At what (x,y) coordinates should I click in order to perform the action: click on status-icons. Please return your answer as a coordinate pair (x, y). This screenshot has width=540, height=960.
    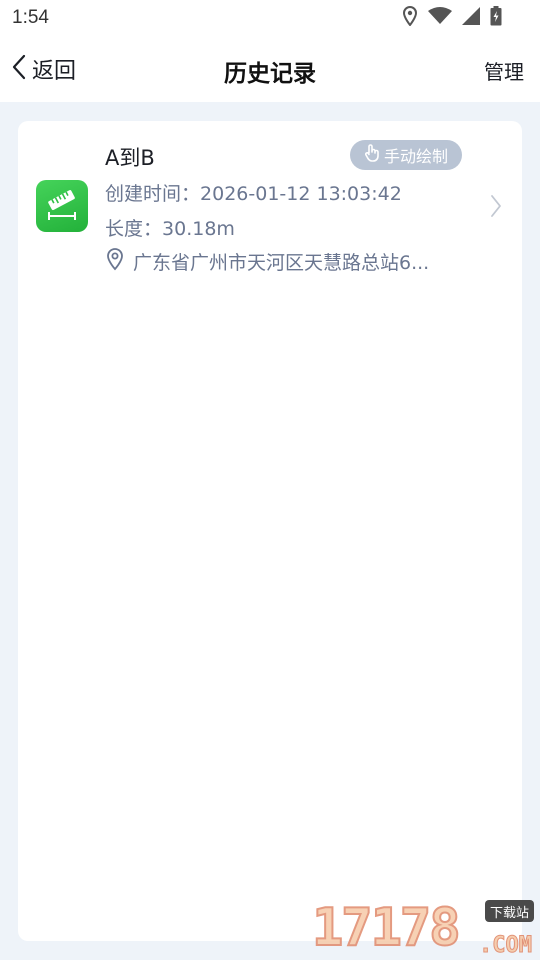
    Looking at the image, I should click on (452, 17).